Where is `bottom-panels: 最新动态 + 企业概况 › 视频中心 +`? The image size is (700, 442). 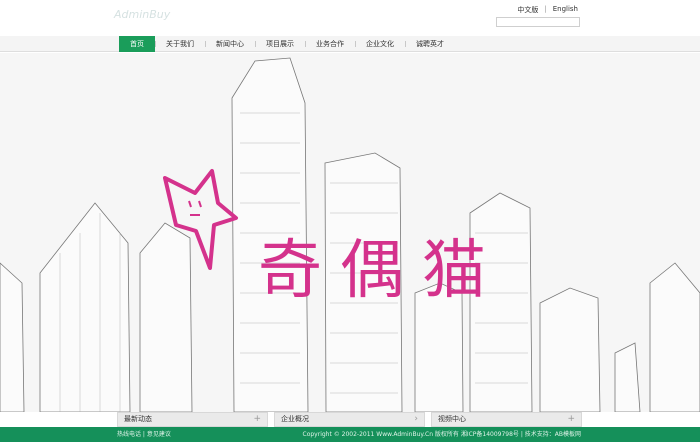 bottom-panels: 最新动态 + 企业概况 › 视频中心 + is located at coordinates (349, 419).